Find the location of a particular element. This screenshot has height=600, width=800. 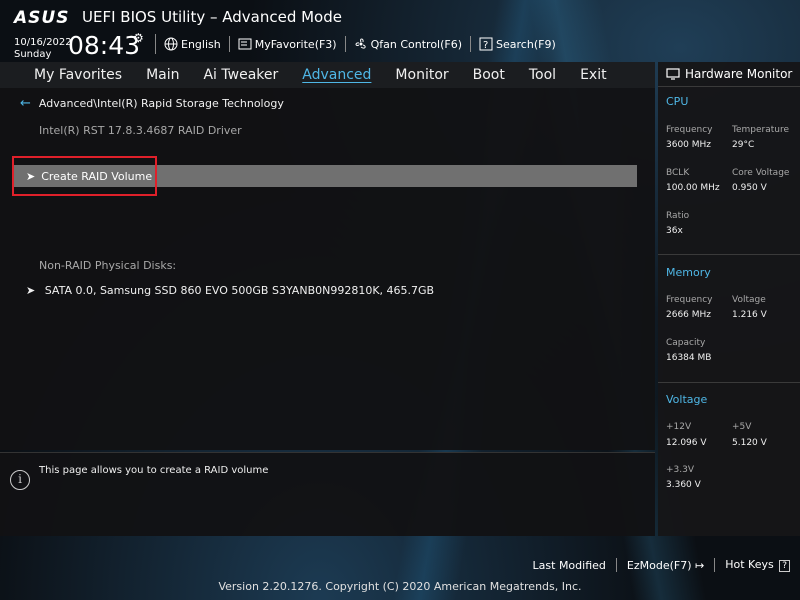

v33-label: +3.3V is located at coordinates (680, 470).